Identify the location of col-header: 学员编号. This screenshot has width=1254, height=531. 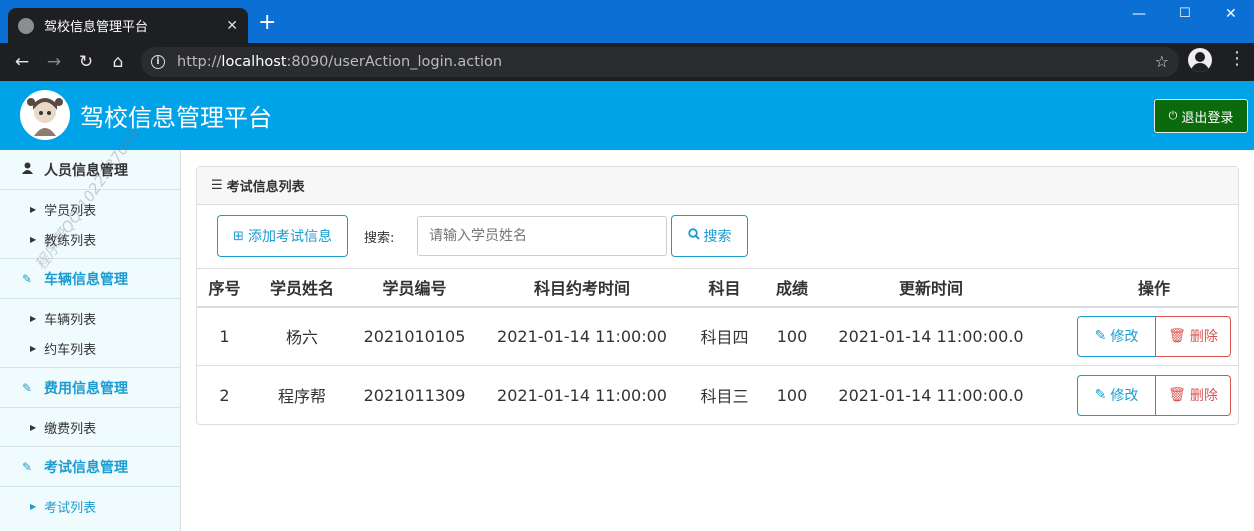
(414, 288).